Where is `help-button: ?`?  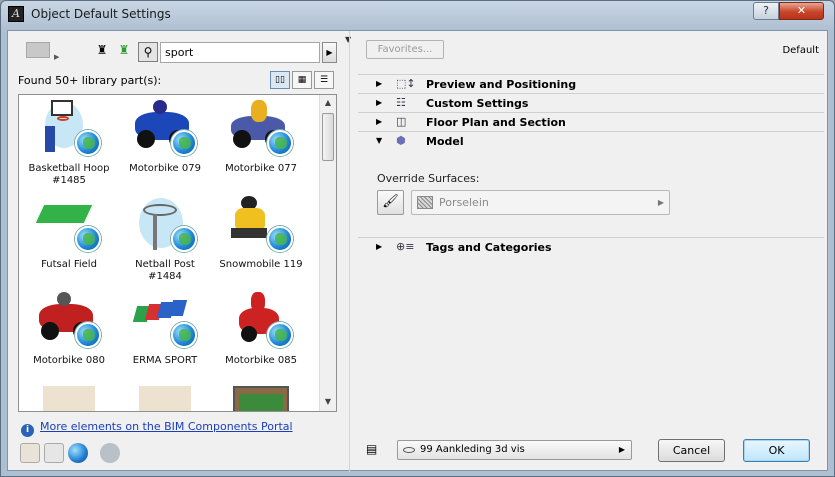
help-button: ? is located at coordinates (766, 11).